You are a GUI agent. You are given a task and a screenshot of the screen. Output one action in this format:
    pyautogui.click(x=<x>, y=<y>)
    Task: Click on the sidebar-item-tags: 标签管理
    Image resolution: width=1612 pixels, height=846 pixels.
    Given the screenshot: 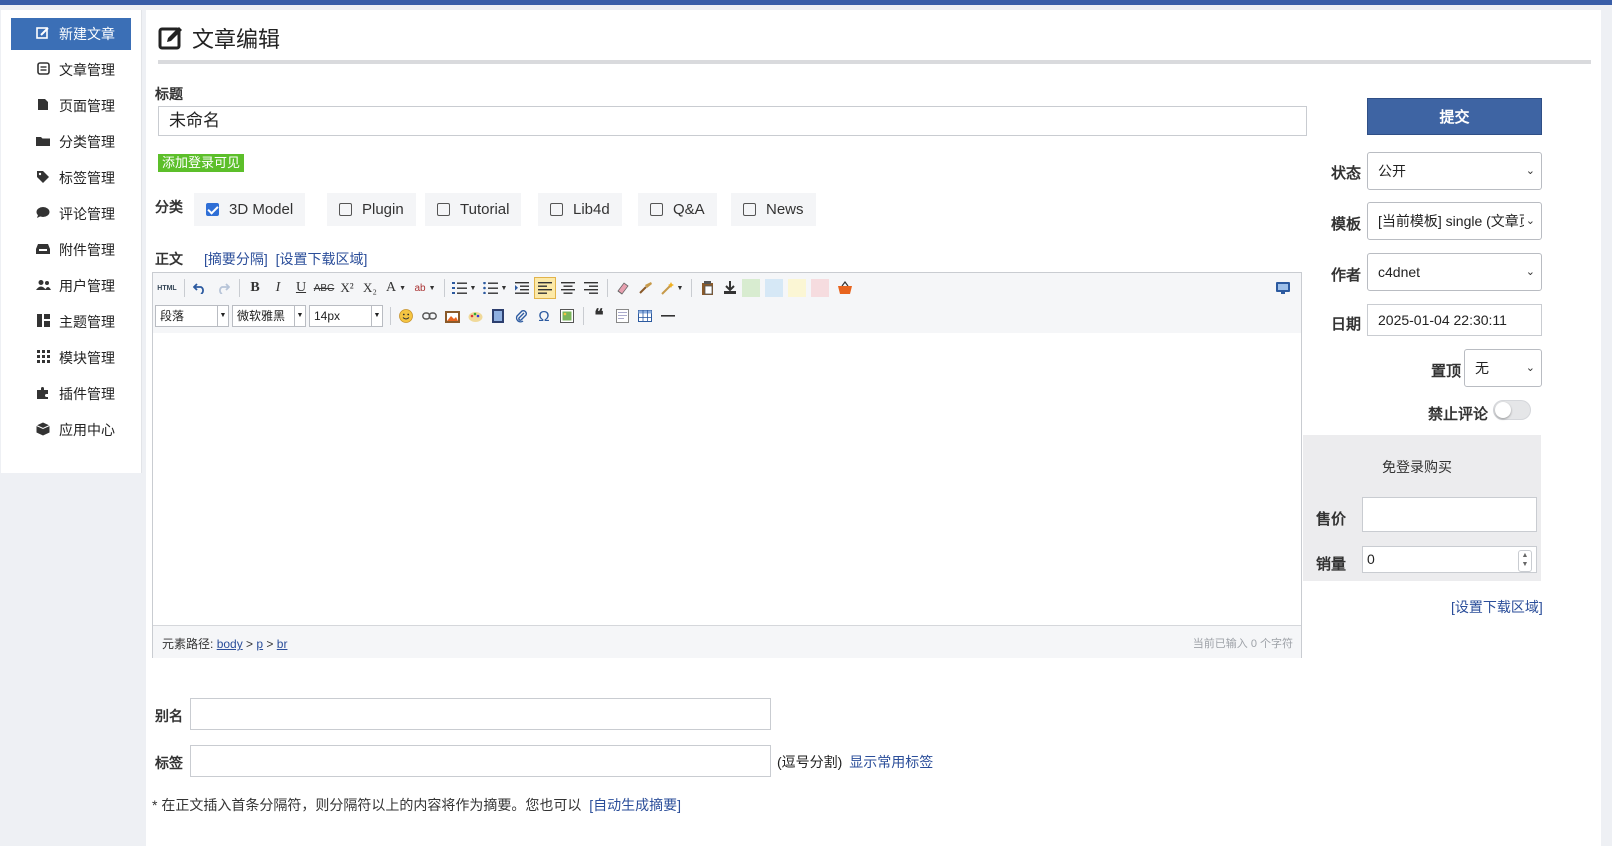 What is the action you would take?
    pyautogui.click(x=71, y=178)
    